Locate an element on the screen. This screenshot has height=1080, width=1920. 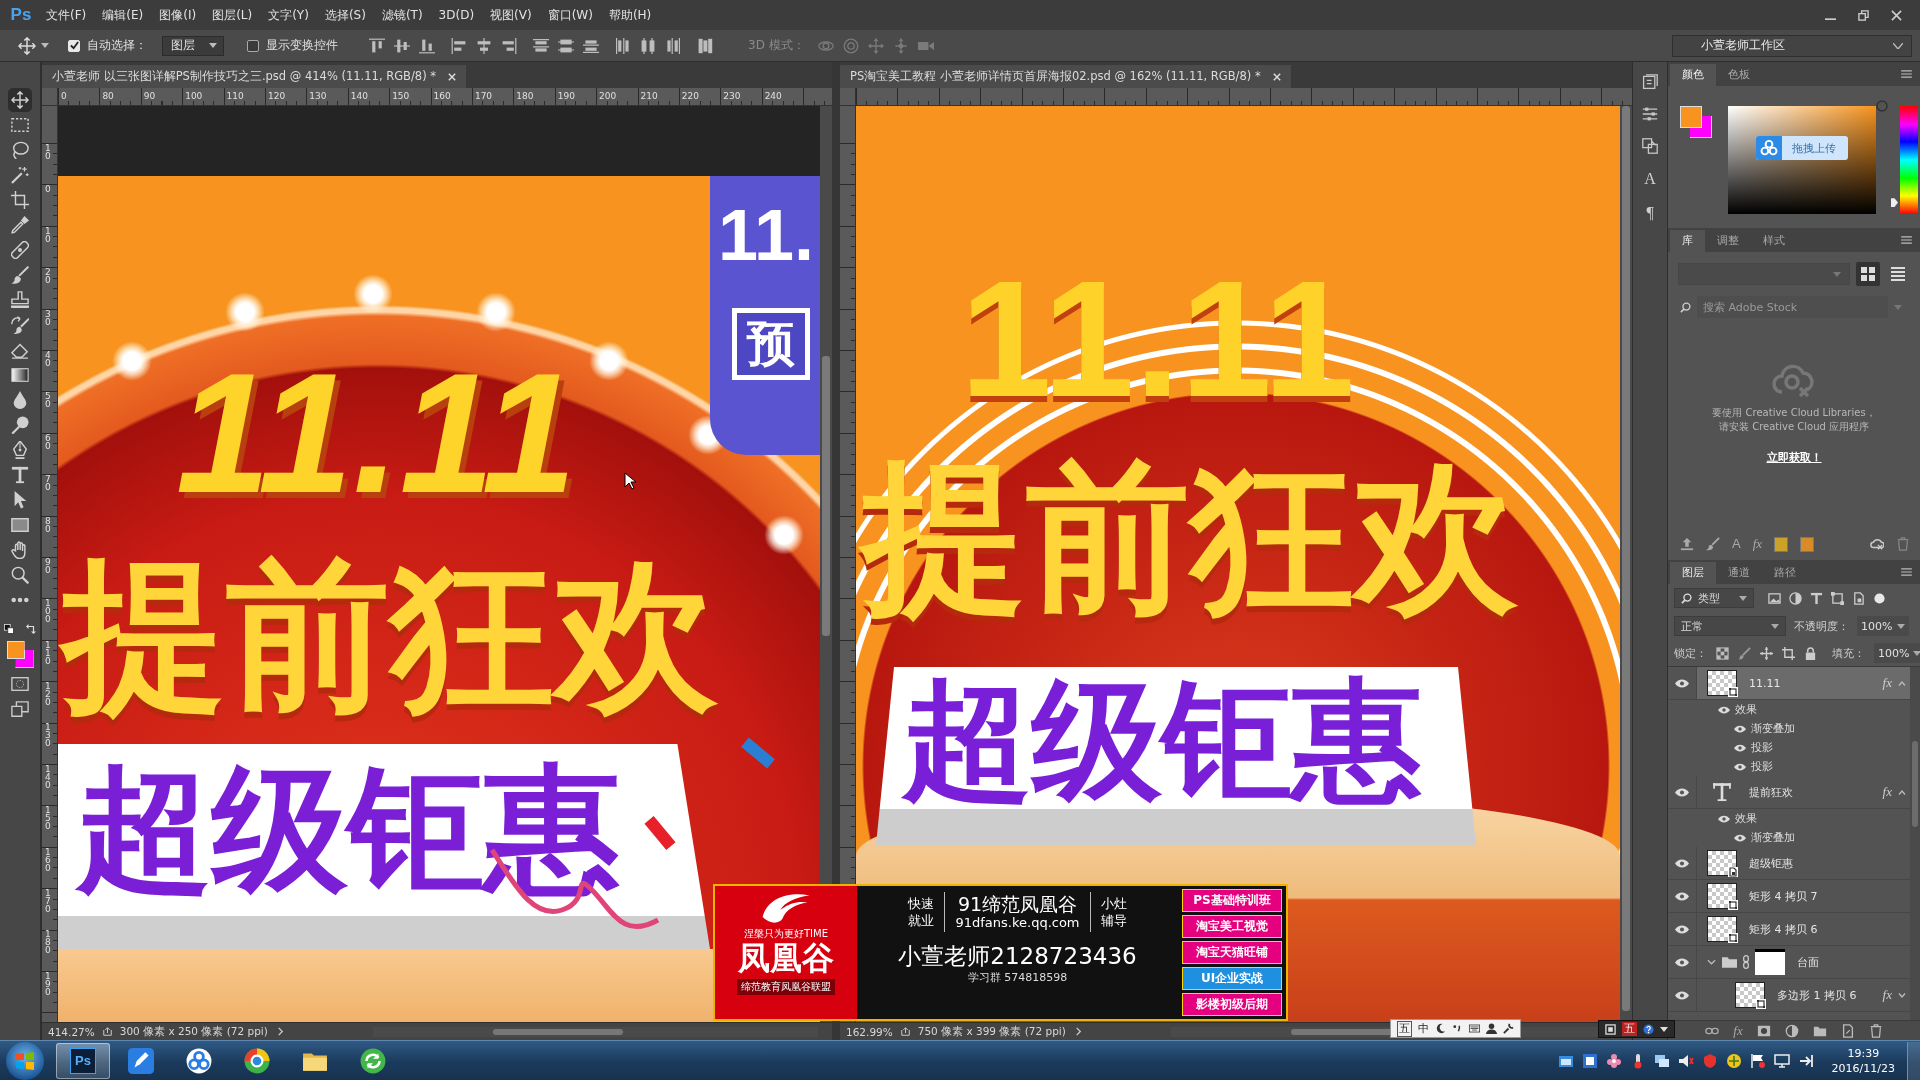
brand-slogan: 涅槃只为更好TIME is located at coordinates (786, 934).